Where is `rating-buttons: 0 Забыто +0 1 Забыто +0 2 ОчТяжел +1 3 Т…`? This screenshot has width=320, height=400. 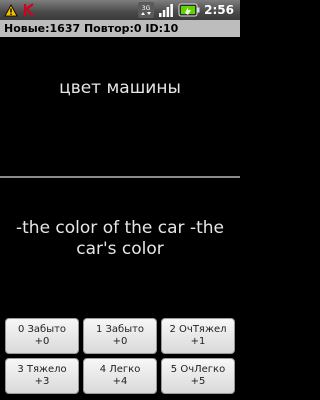 rating-buttons: 0 Забыто +0 1 Забыто +0 2 ОчТяжел +1 3 Т… is located at coordinates (120, 356).